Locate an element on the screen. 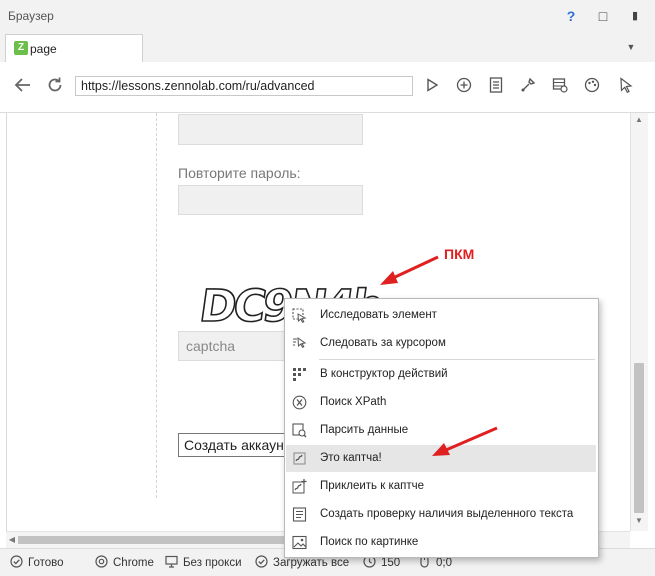  menu-item-label: Исследовать элемент is located at coordinates (378, 315).